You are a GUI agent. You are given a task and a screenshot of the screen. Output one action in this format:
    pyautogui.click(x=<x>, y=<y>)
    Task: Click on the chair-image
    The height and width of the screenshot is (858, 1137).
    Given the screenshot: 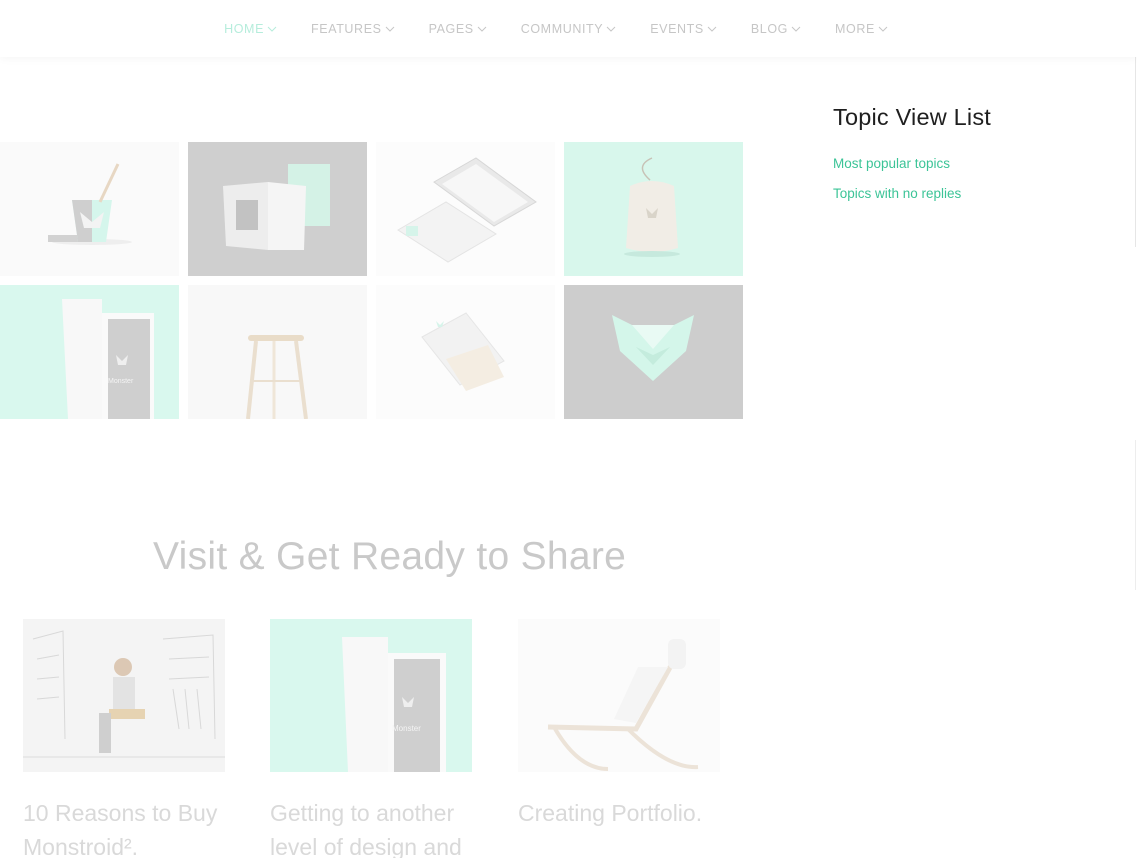 What is the action you would take?
    pyautogui.click(x=619, y=695)
    